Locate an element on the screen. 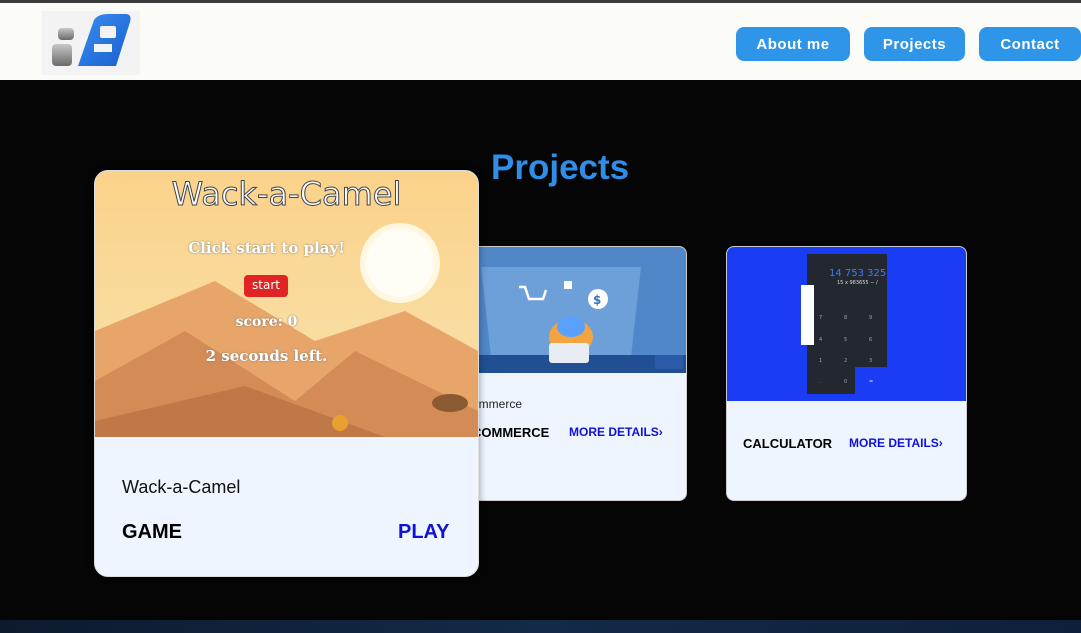  svg-text: 3 is located at coordinates (870, 361).